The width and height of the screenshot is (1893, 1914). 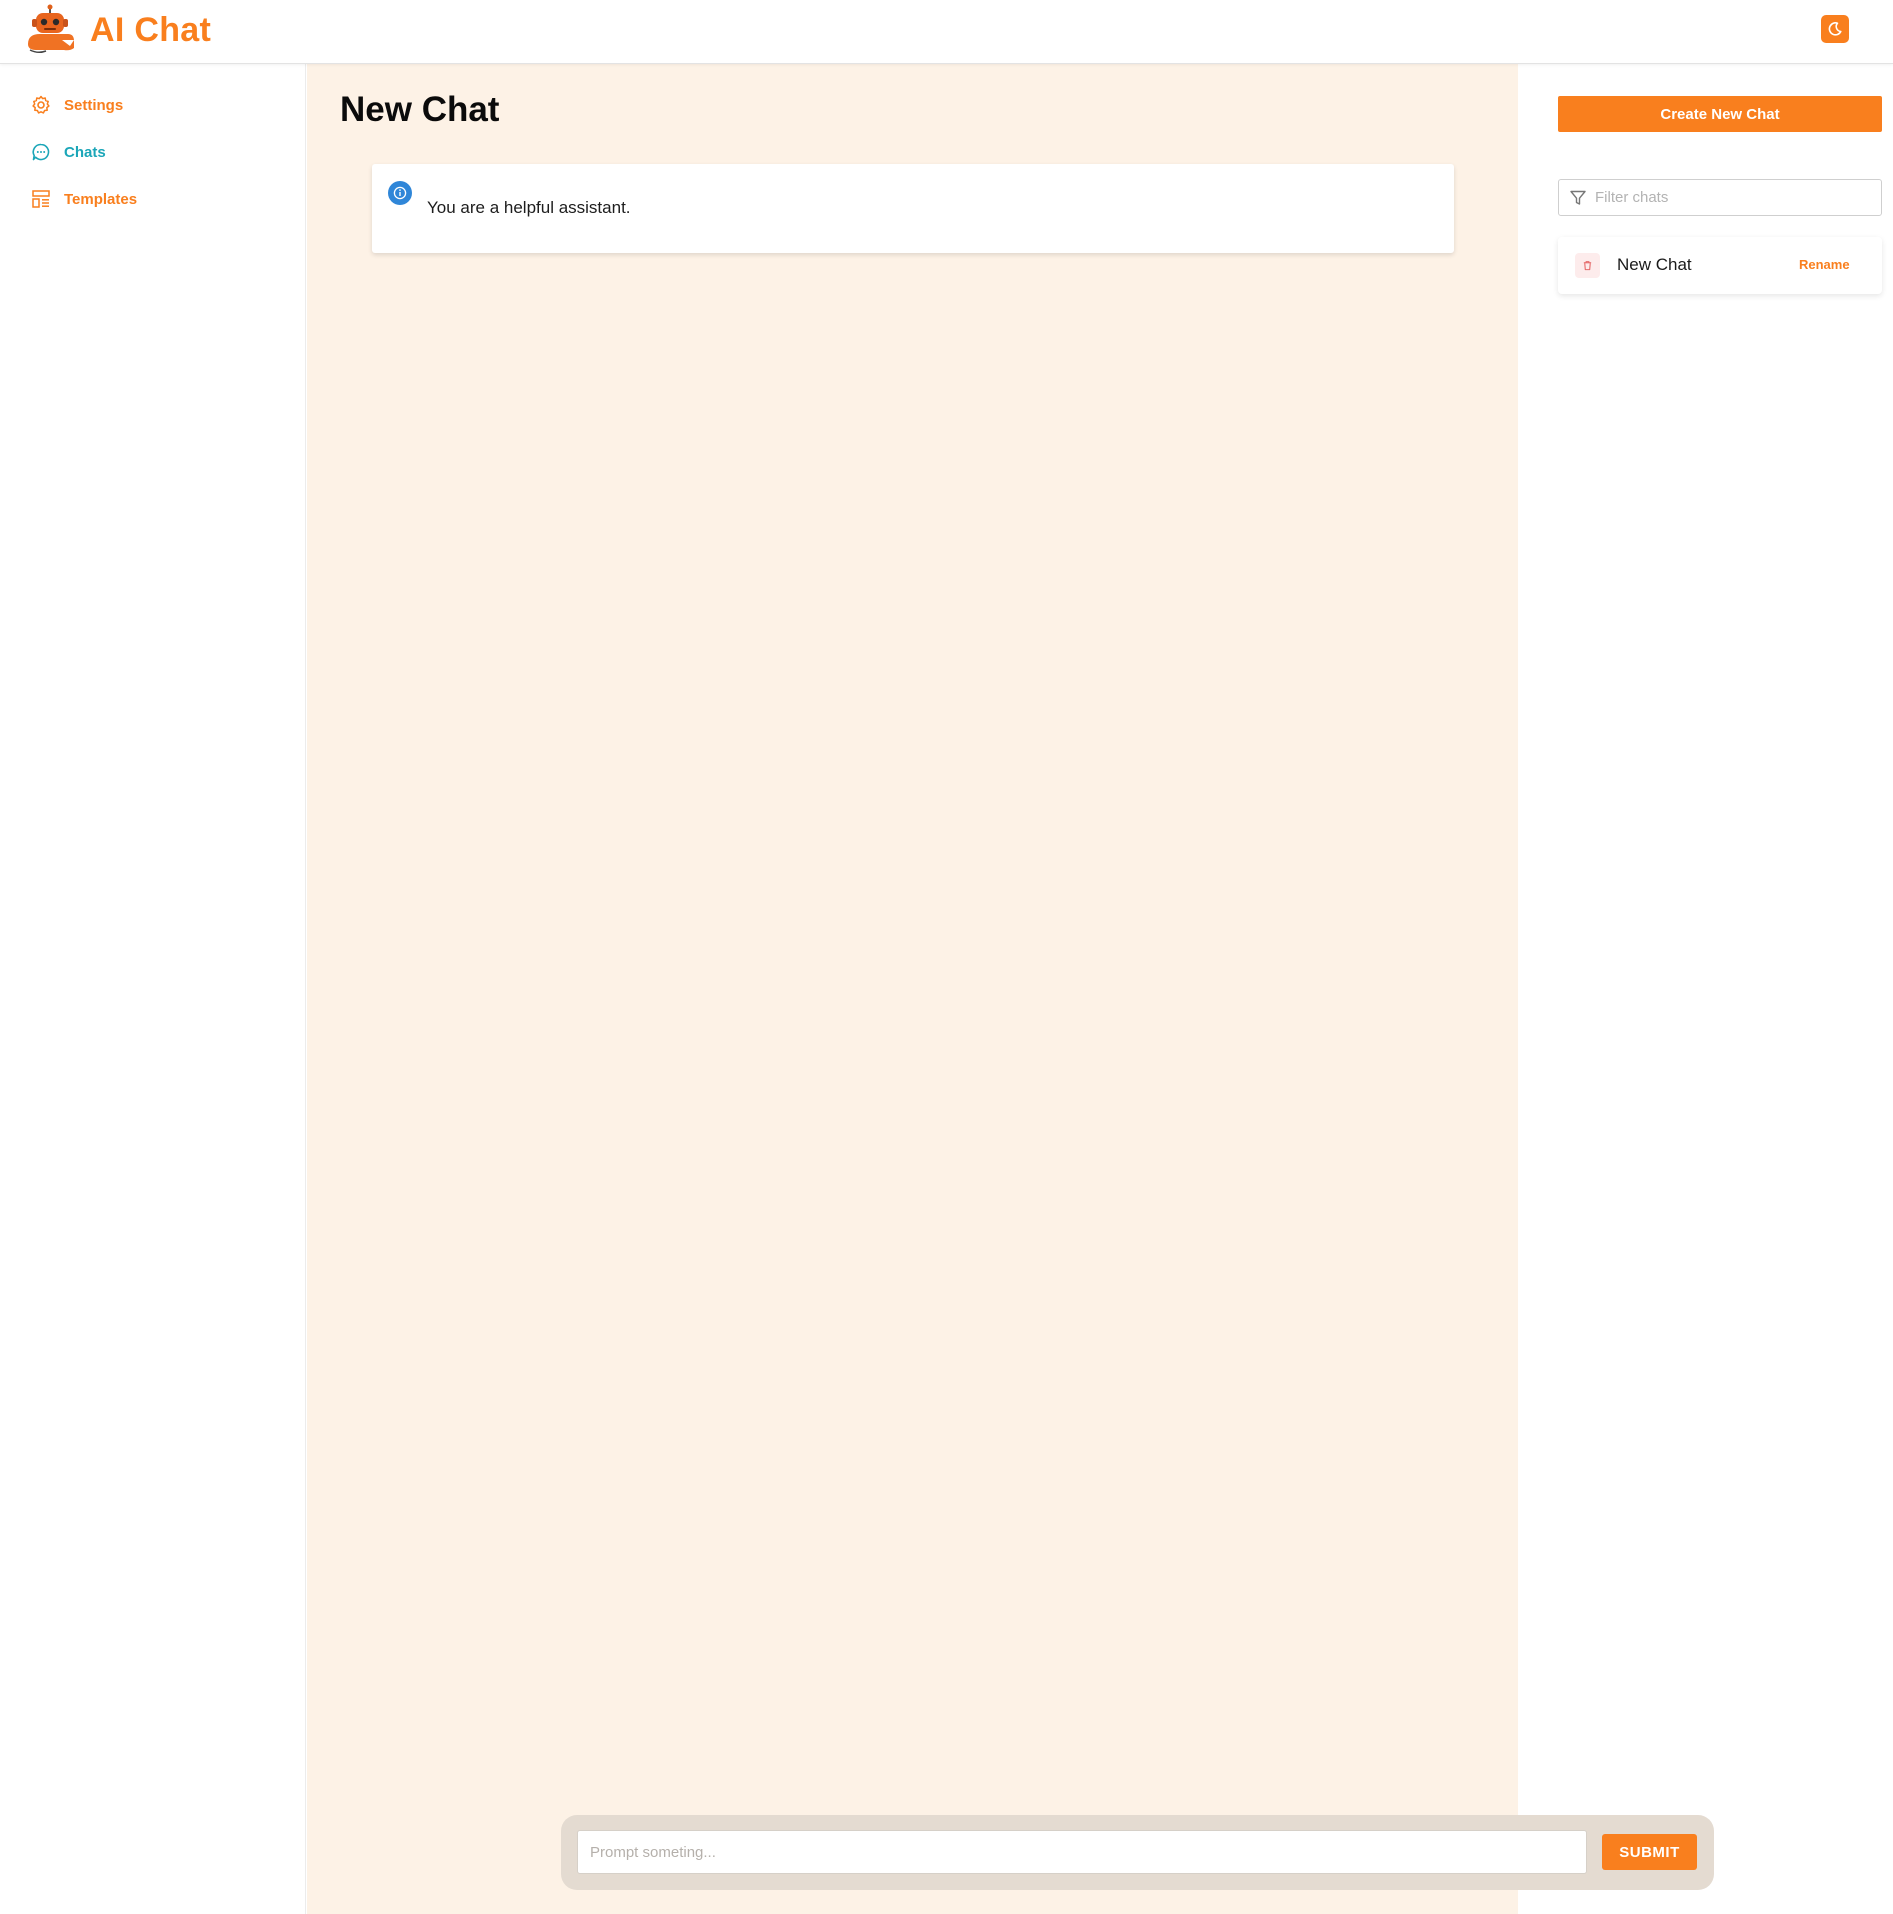 I want to click on delete-chat-button, so click(x=1587, y=265).